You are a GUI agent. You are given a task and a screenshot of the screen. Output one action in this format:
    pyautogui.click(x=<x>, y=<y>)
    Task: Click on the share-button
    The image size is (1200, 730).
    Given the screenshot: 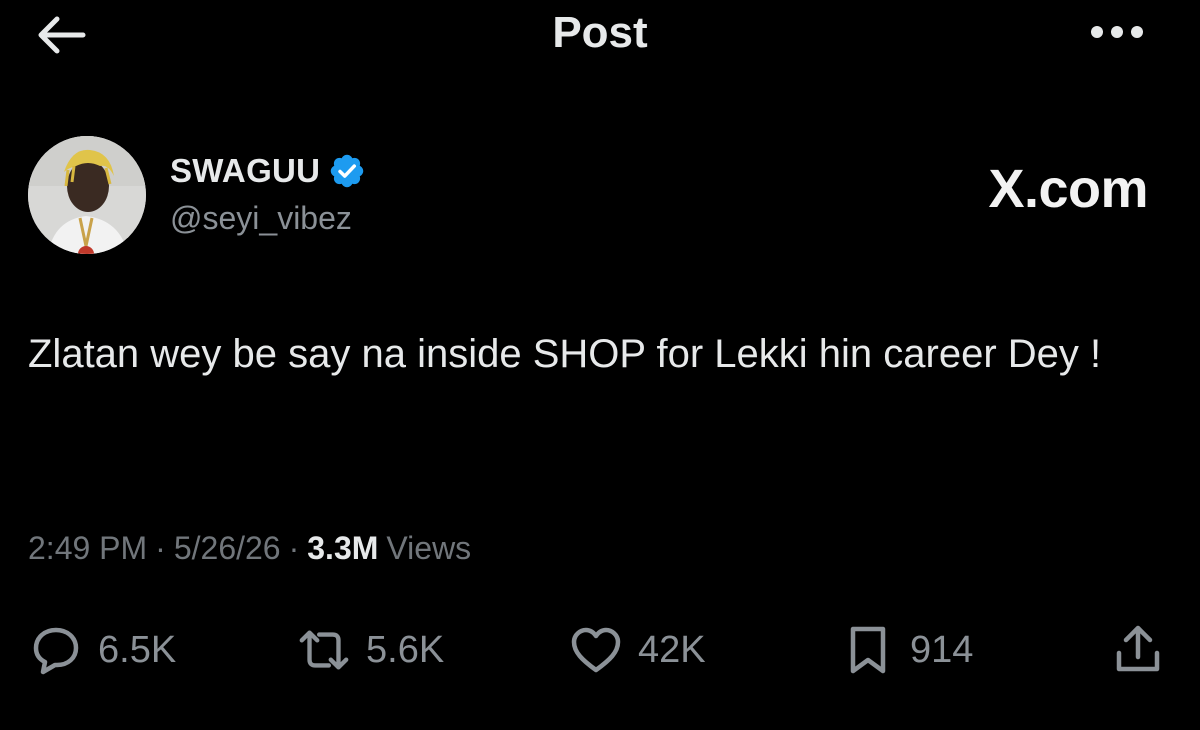 What is the action you would take?
    pyautogui.click(x=1138, y=650)
    